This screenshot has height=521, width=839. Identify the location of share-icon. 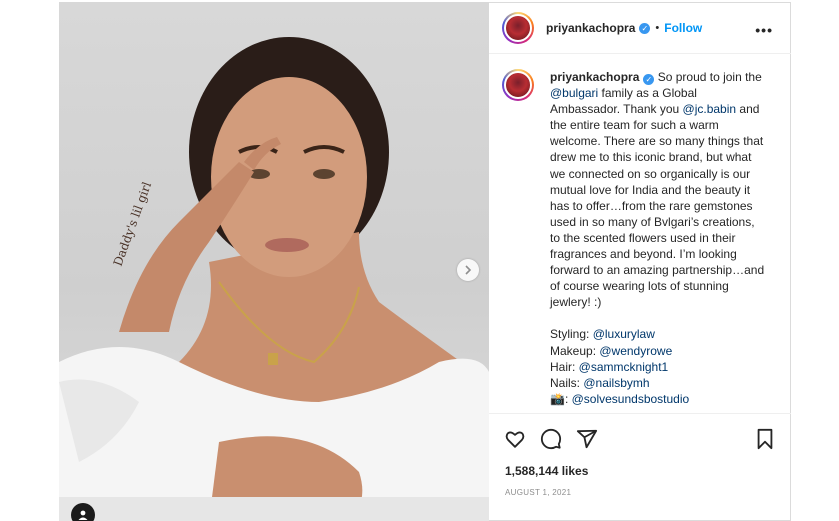
(587, 439).